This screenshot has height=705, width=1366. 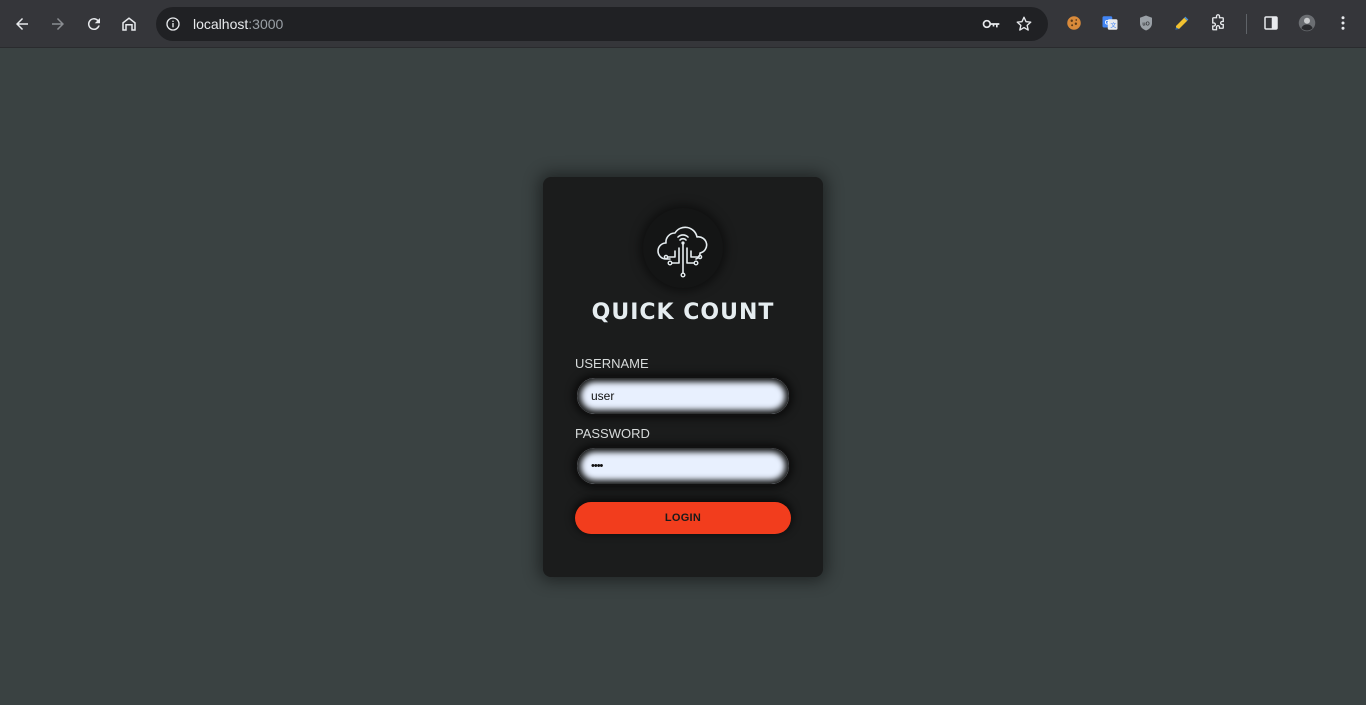 I want to click on username-label: USERNAME, so click(x=612, y=363).